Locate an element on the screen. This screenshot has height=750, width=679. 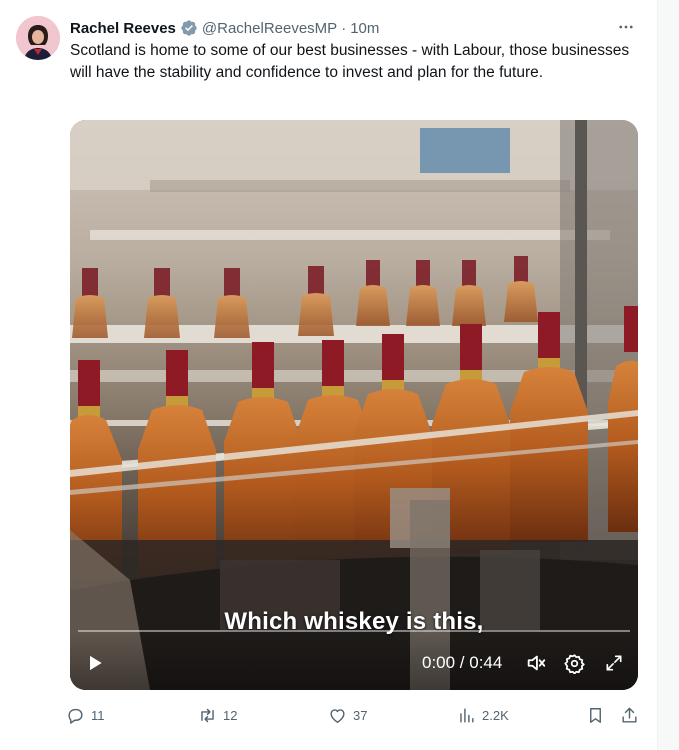
like-button: 37 is located at coordinates (347, 715).